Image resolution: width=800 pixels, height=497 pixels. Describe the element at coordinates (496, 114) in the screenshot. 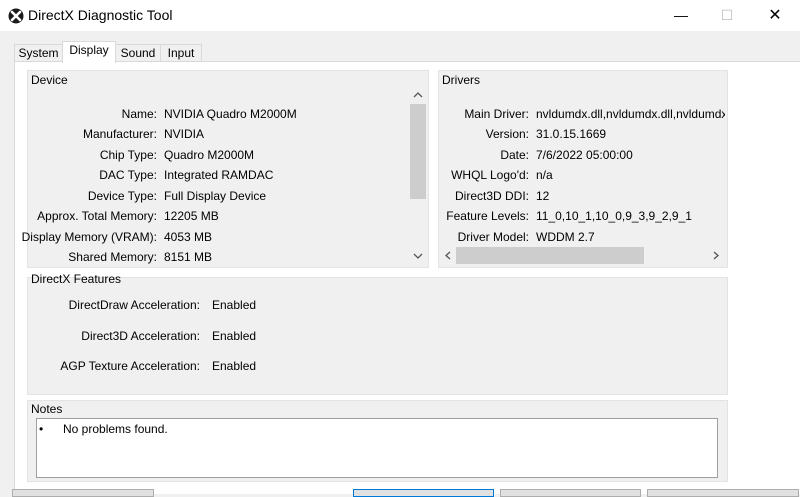

I see `main-driver-label: Main Driver:` at that location.